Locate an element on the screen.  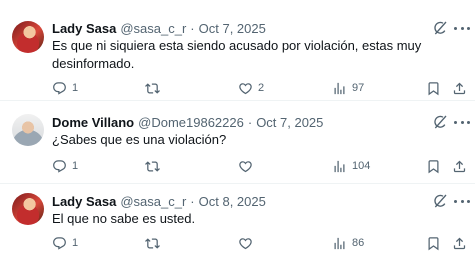
views-button: 97 is located at coordinates (348, 88).